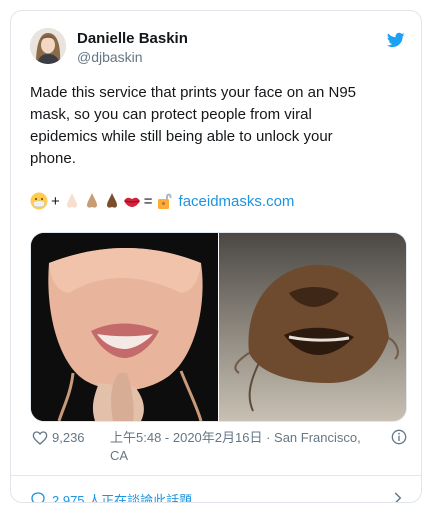  I want to click on unlocked-lock-emoji-icon, so click(164, 201).